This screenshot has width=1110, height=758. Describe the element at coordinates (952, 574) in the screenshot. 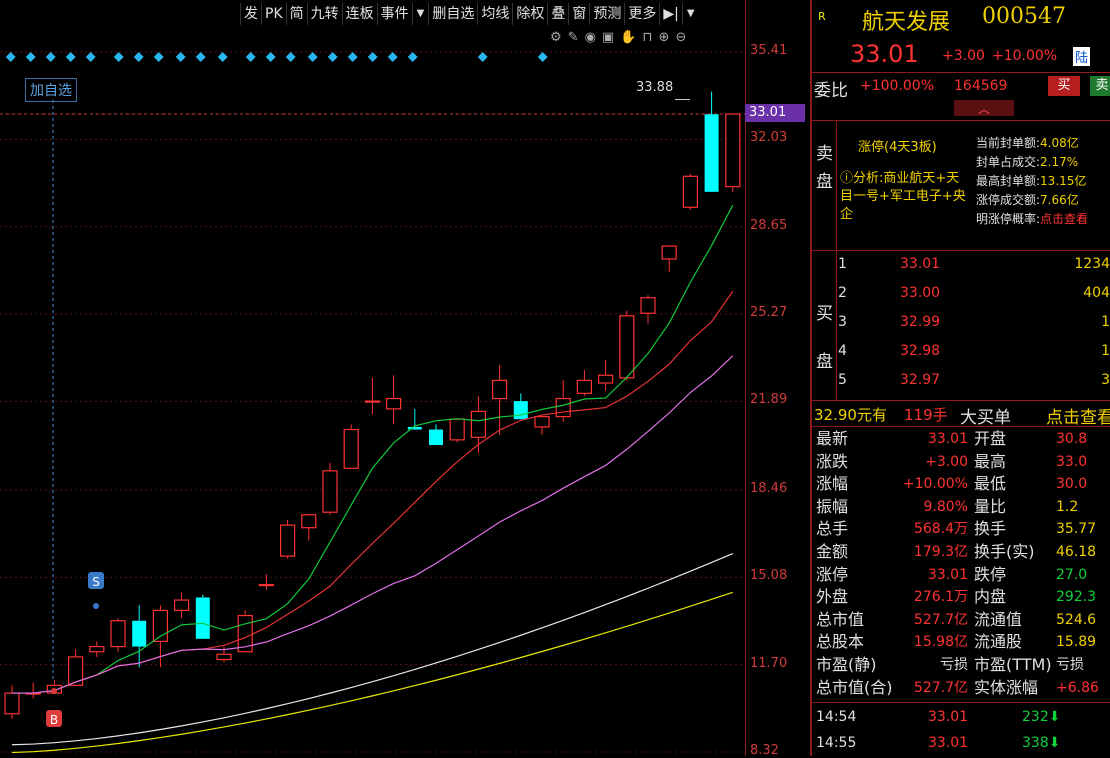

I see `stats-row: 涨停 33.01 跌停 27.0` at that location.